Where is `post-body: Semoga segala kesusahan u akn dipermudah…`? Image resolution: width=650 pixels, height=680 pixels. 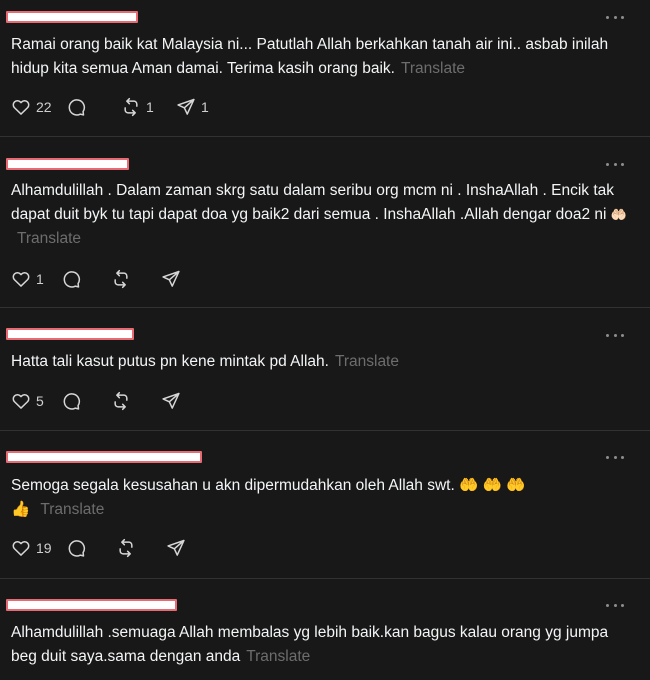
post-body: Semoga segala kesusahan u akn dipermudah… is located at coordinates (268, 485).